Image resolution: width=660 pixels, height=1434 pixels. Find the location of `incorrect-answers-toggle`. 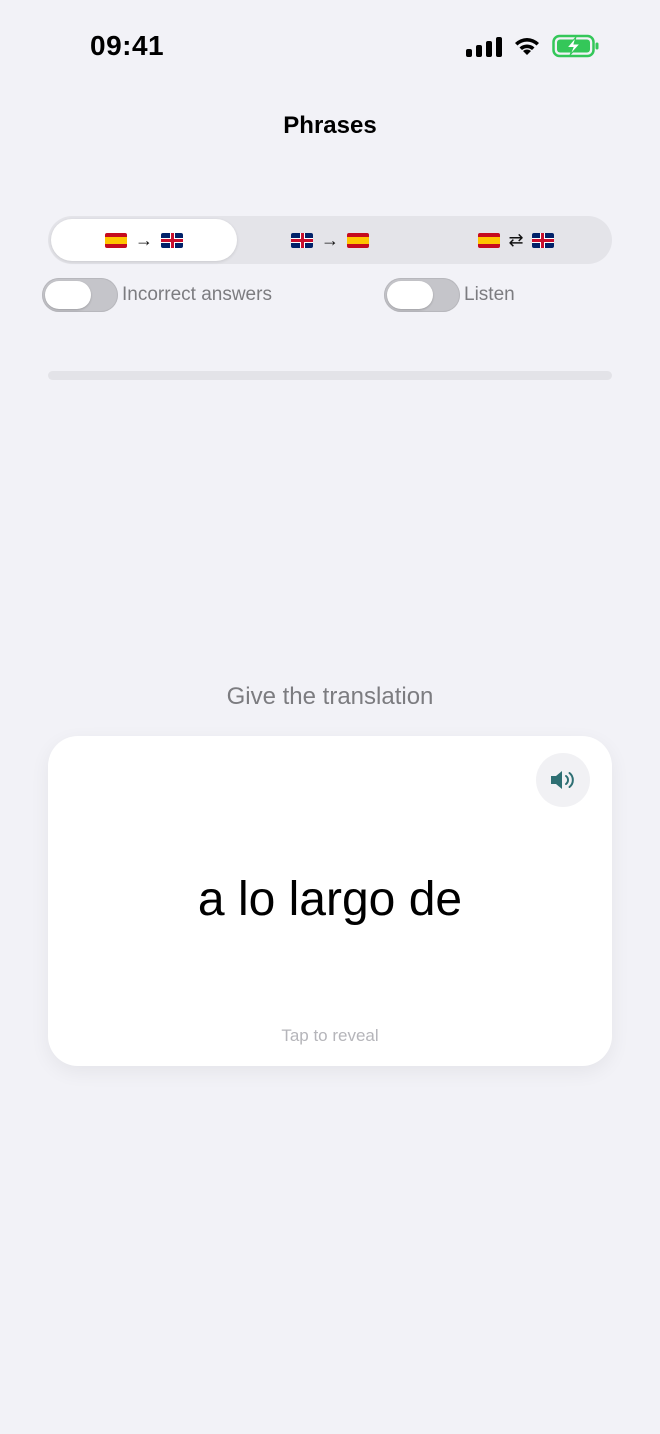

incorrect-answers-toggle is located at coordinates (80, 295).